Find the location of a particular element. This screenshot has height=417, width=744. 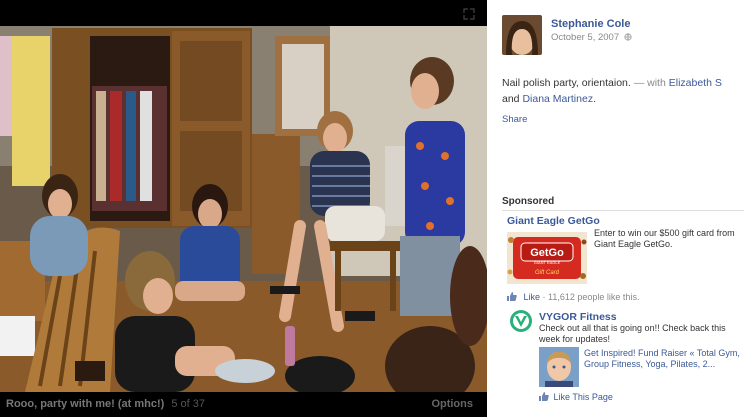

share-link: Share is located at coordinates (514, 119).